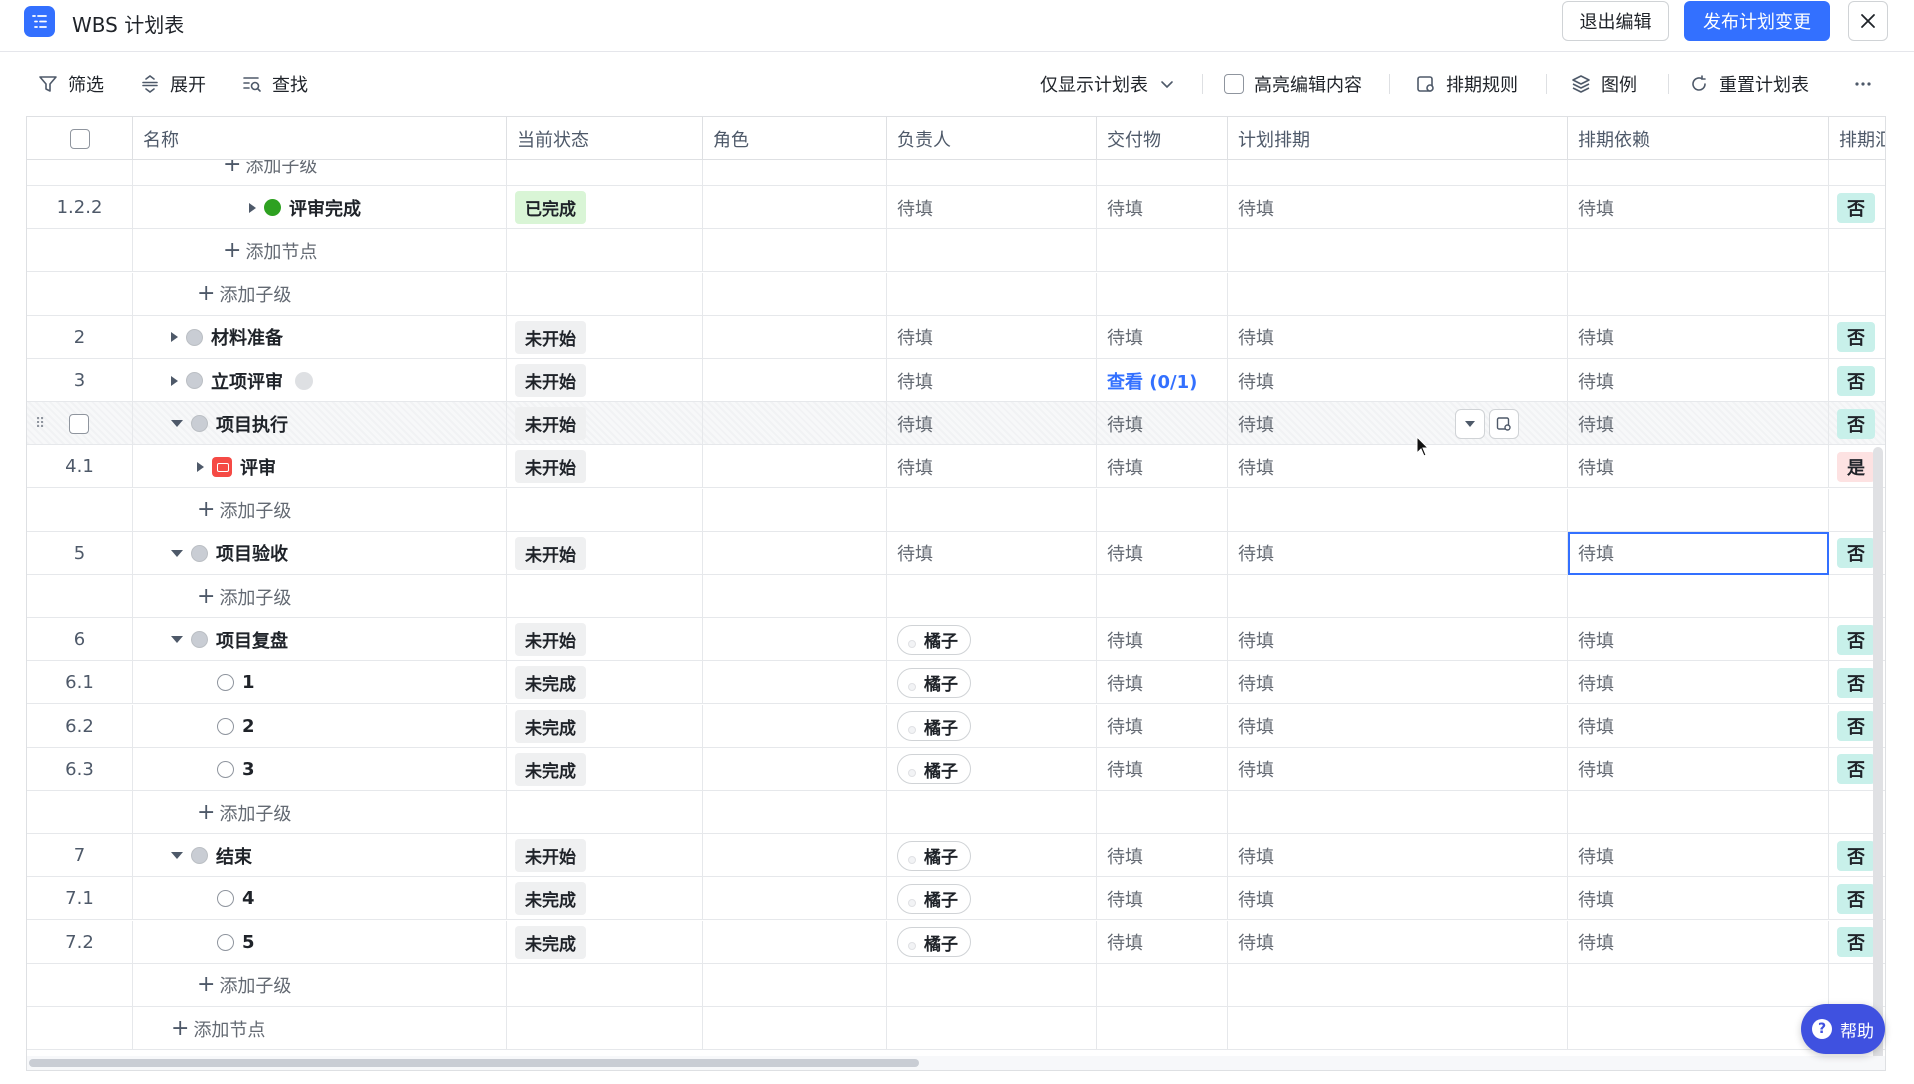 Image resolution: width=1914 pixels, height=1084 pixels. Describe the element at coordinates (992, 138) in the screenshot. I see `col-header-owner: 负责人` at that location.